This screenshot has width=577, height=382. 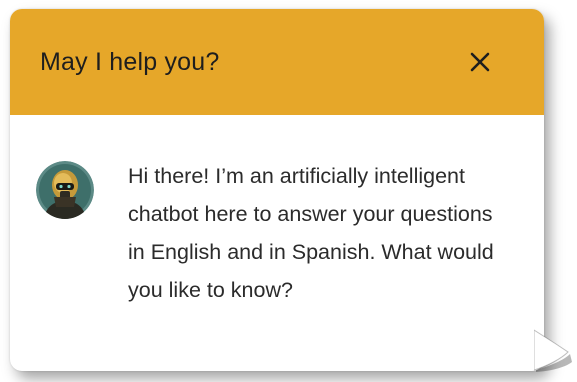 I want to click on avatar, so click(x=65, y=190).